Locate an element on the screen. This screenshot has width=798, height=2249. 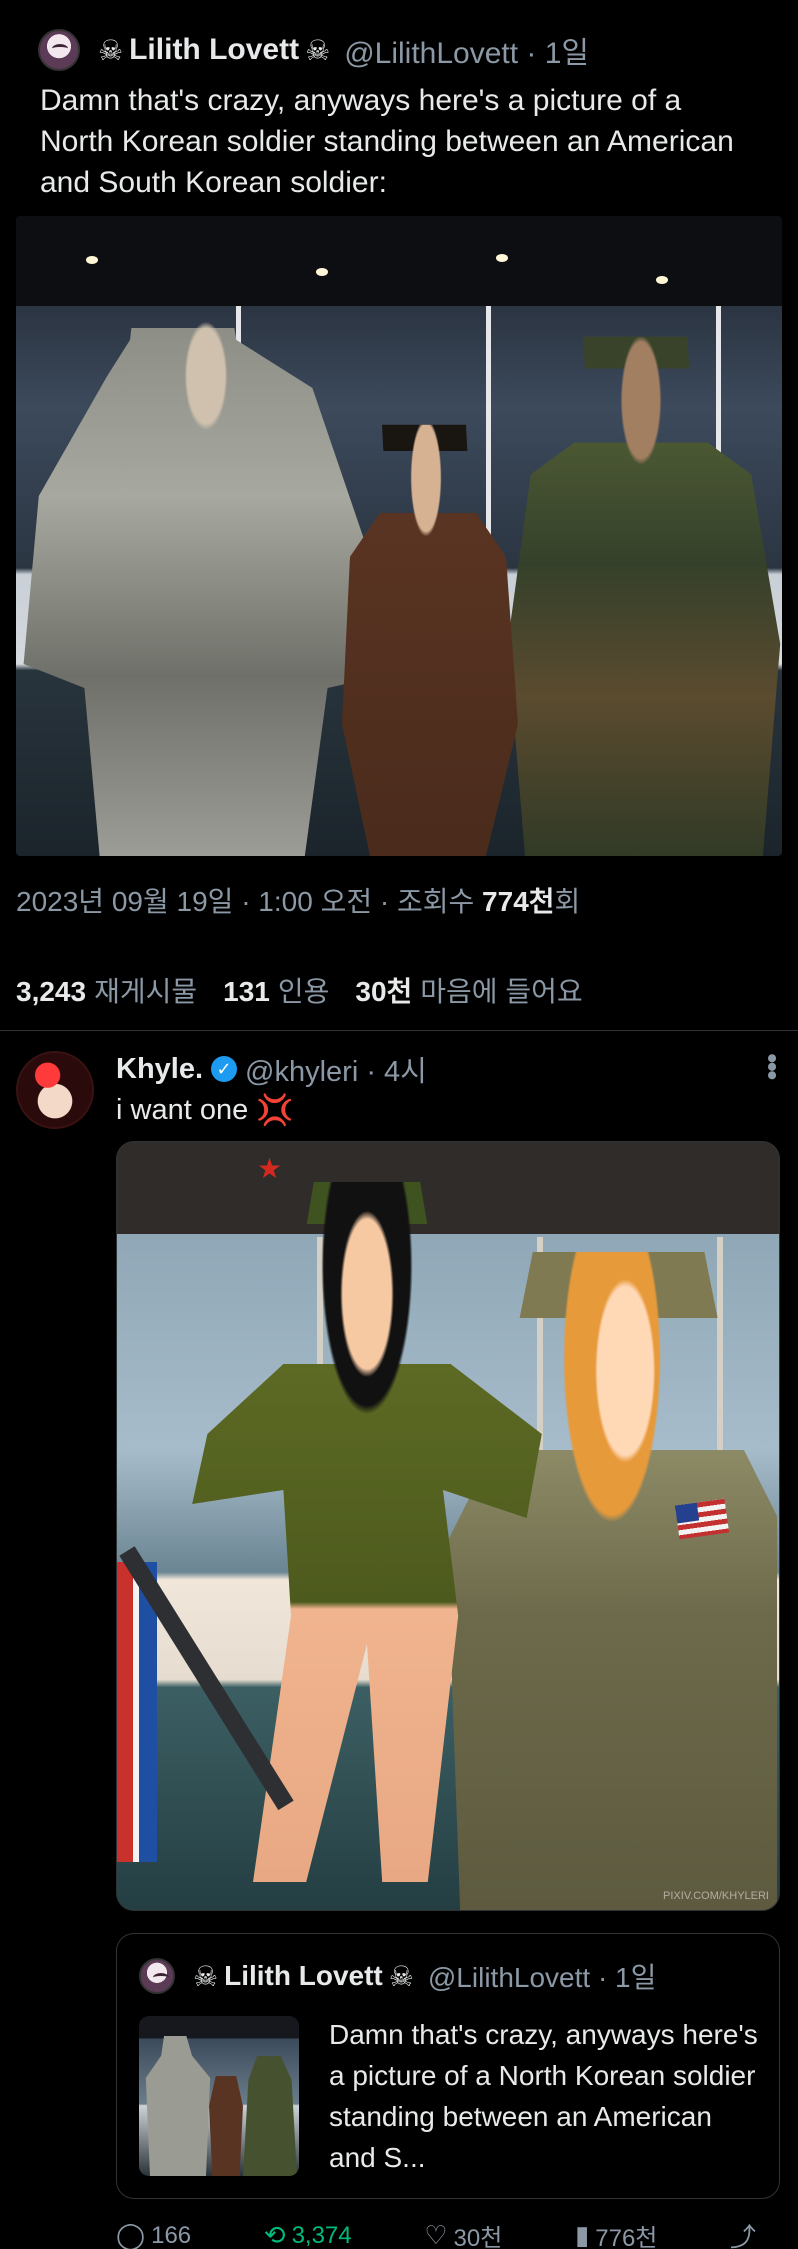
anger-emoji-icon: 💢 is located at coordinates (275, 1110).